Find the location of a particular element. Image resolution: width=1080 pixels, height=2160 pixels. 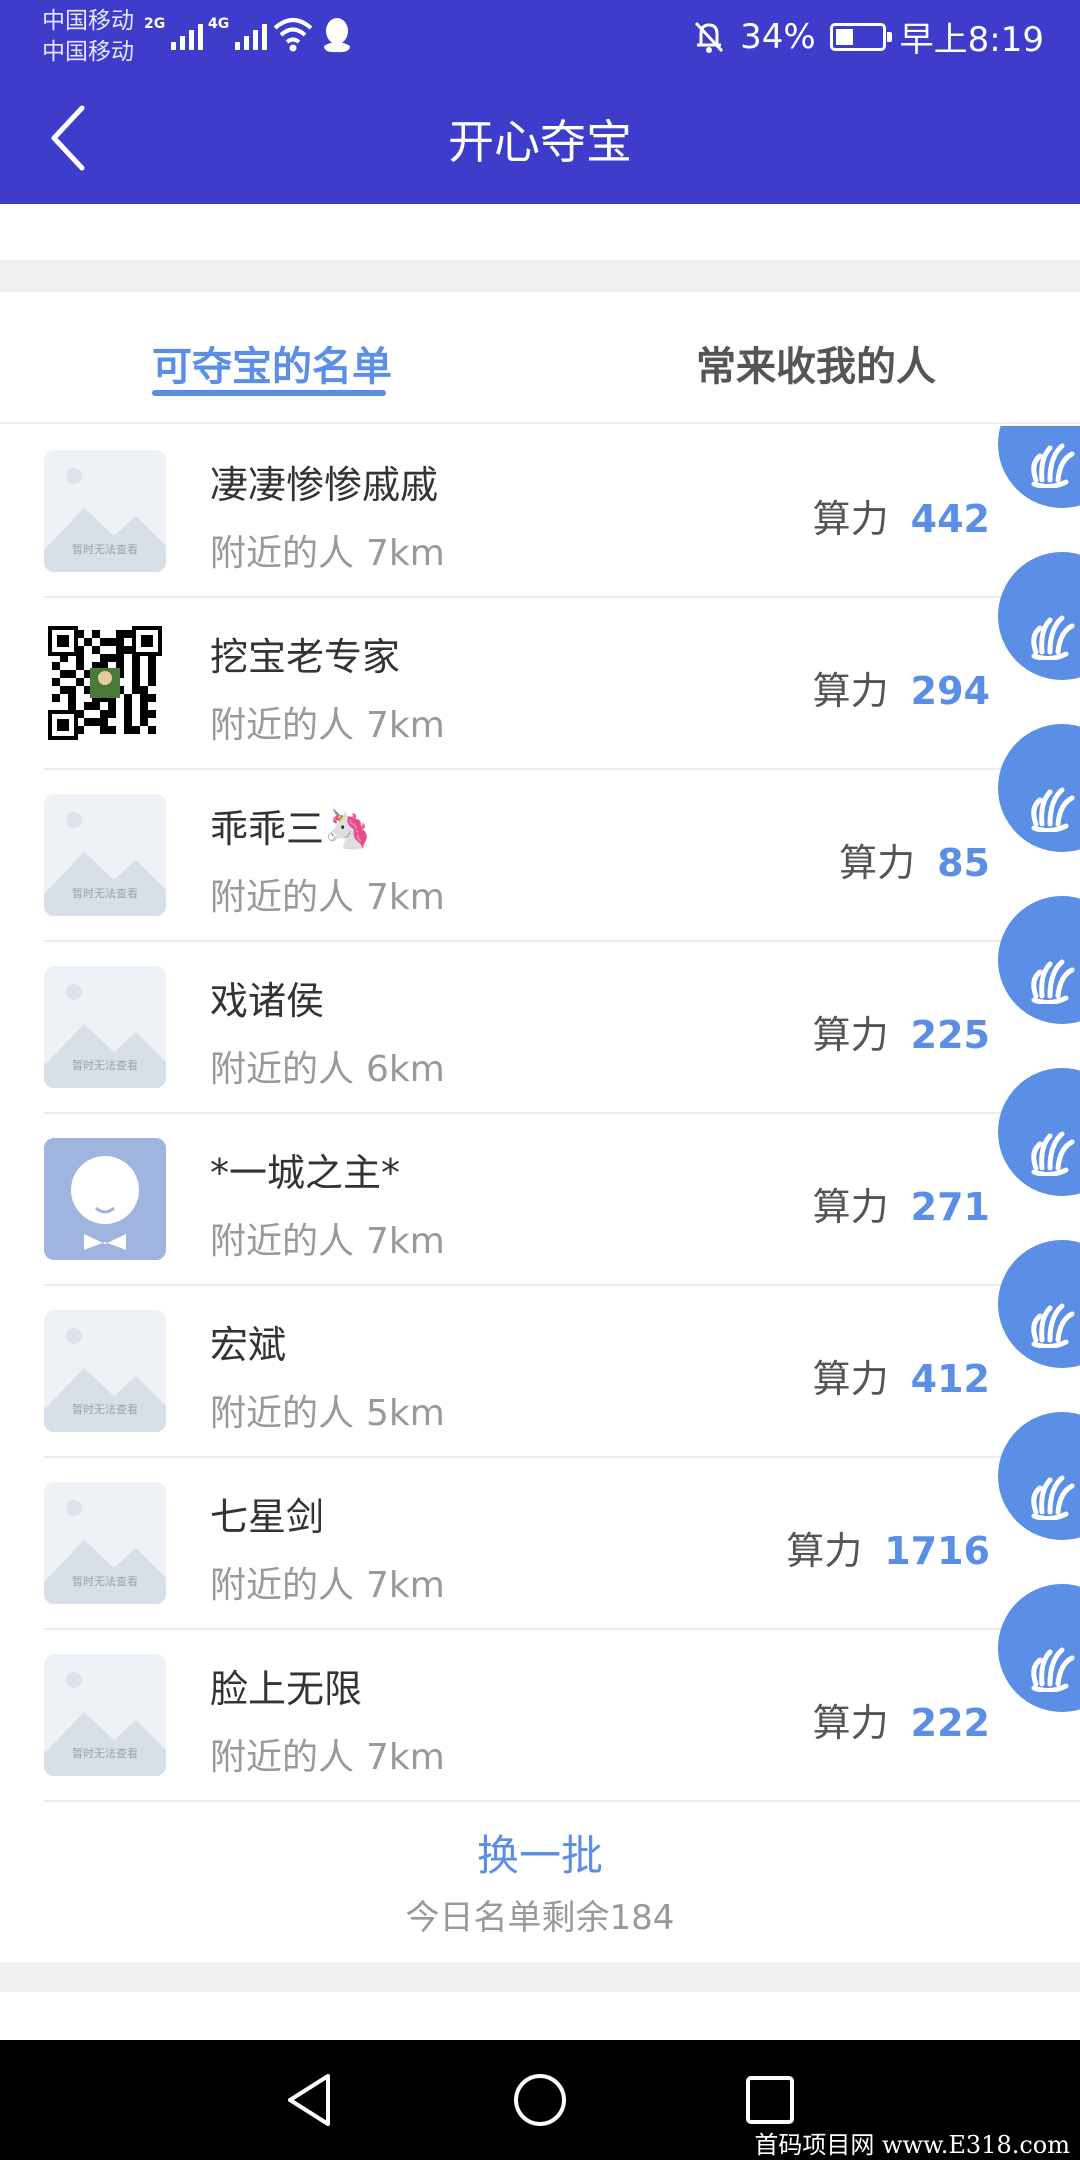

grab-hand-button is located at coordinates (1039, 467).